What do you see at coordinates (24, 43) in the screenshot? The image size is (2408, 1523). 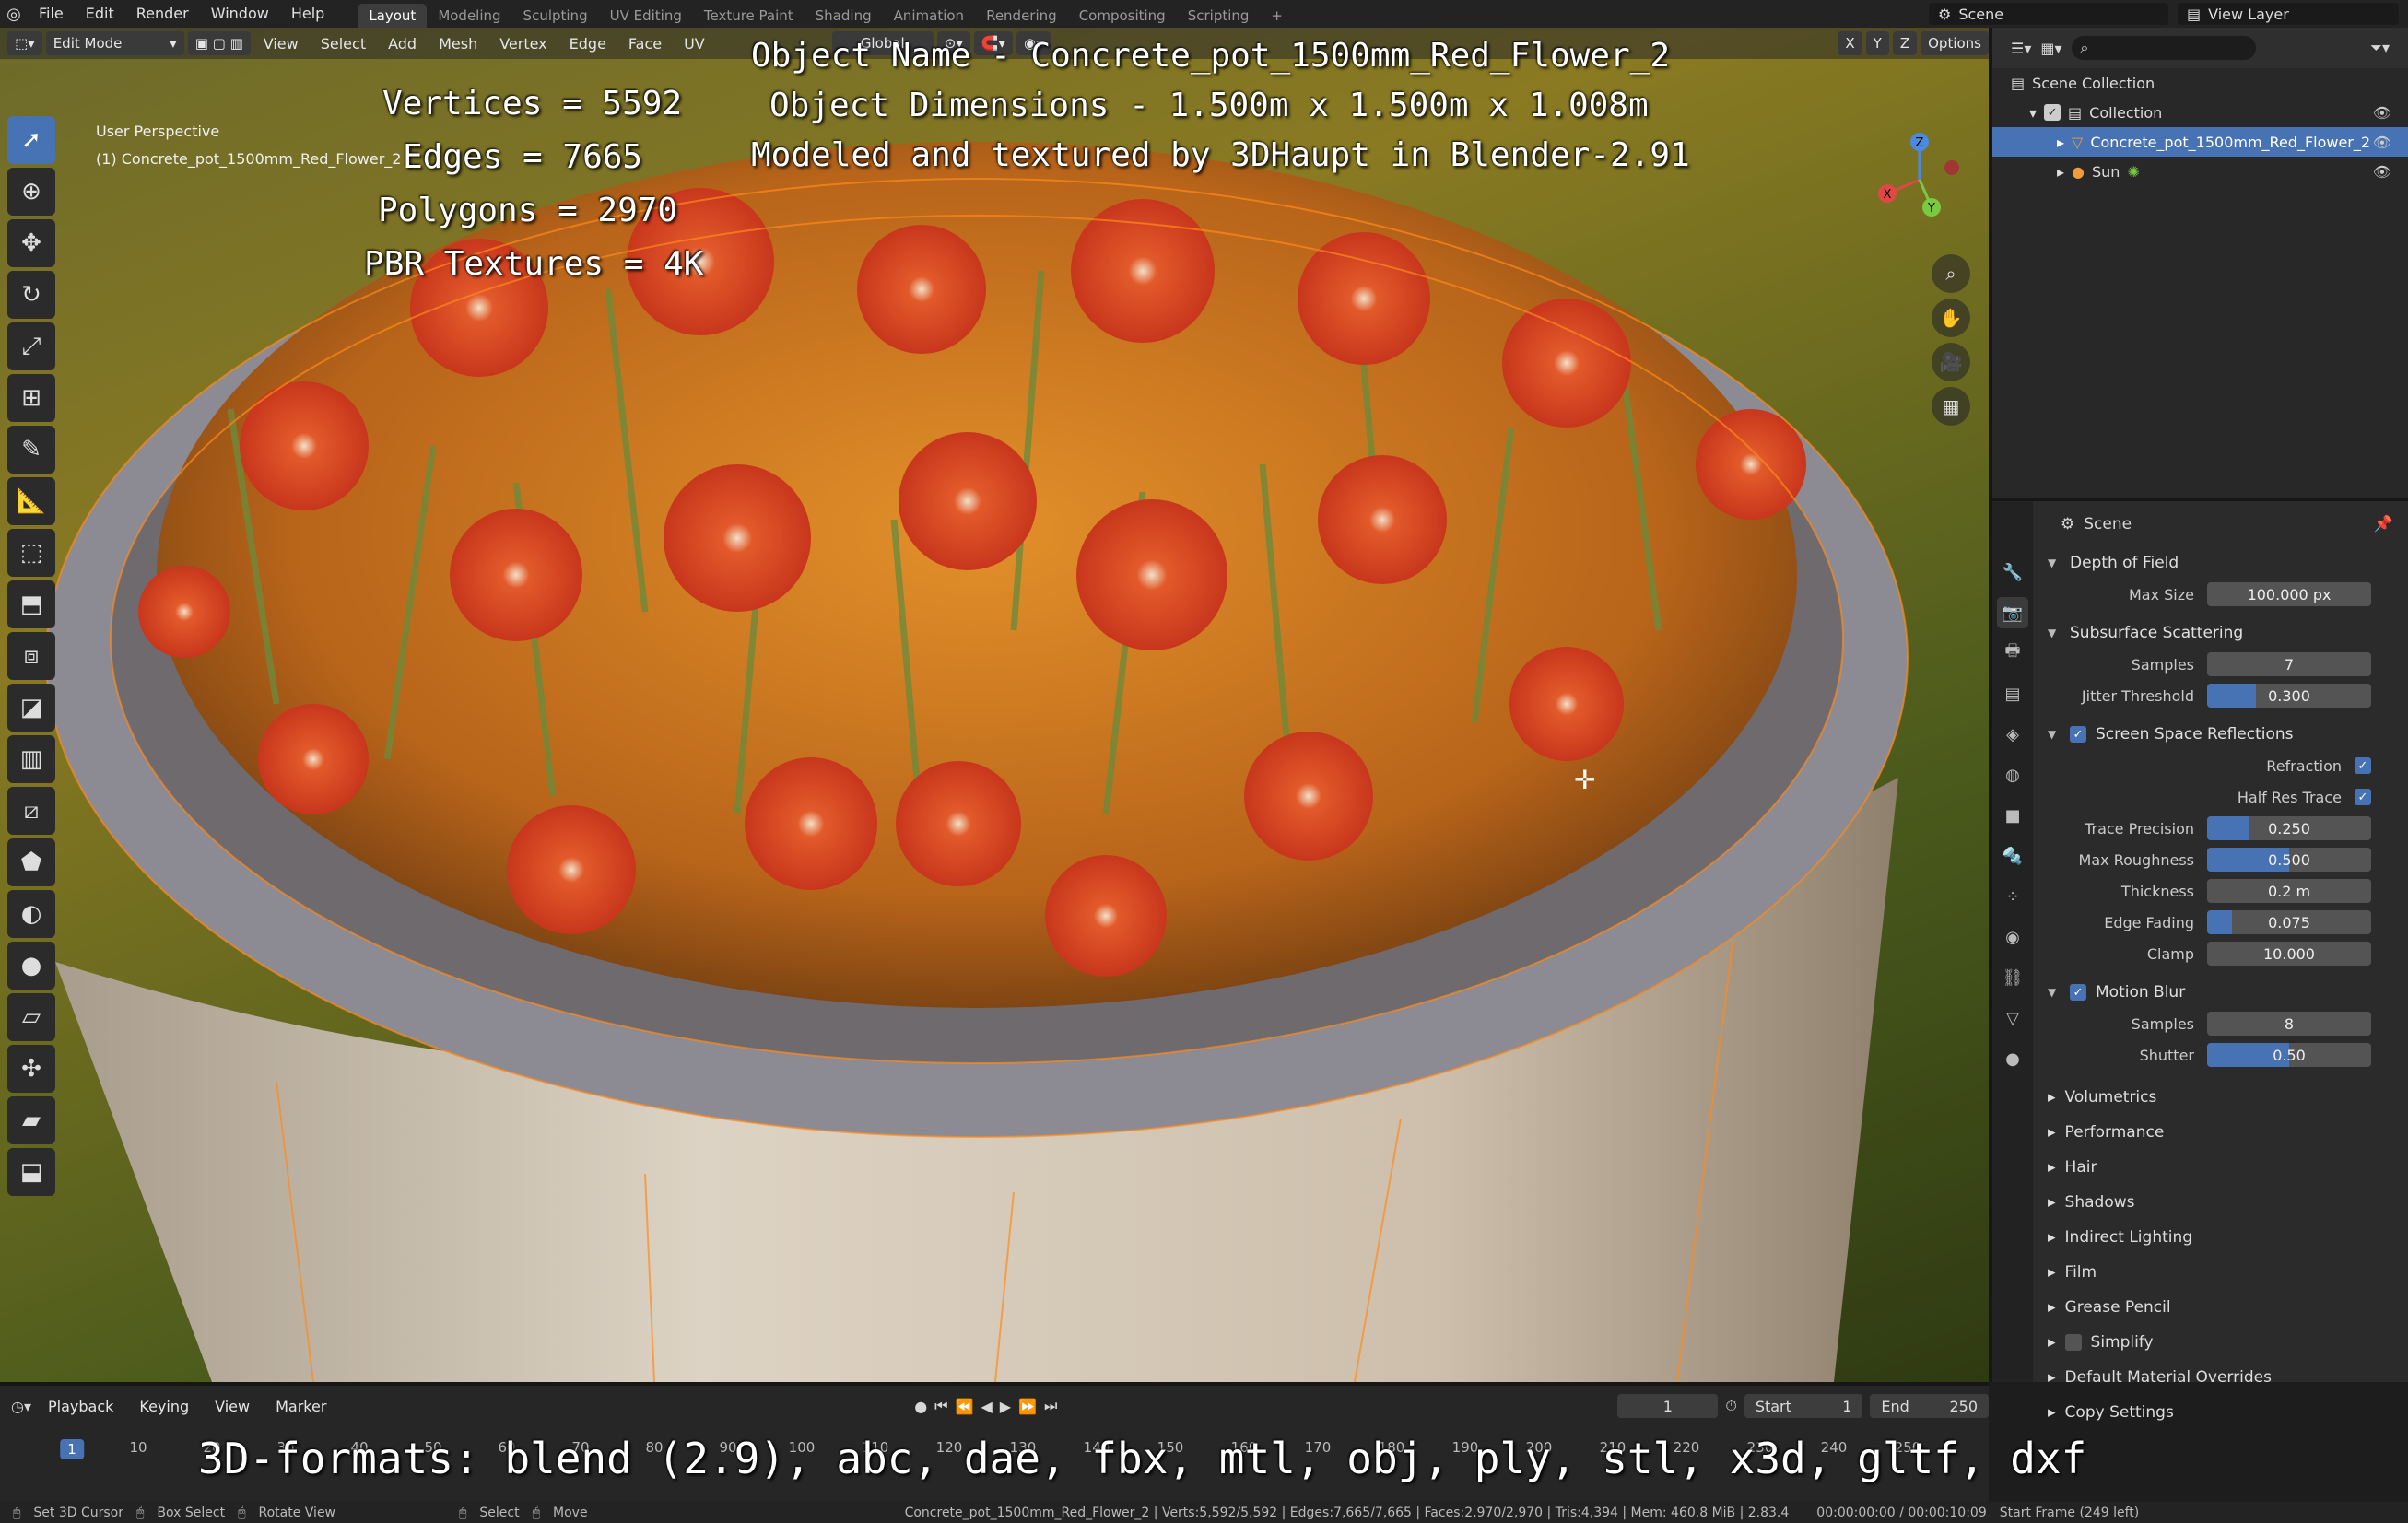 I see `editor-type-button: ⬚▾` at bounding box center [24, 43].